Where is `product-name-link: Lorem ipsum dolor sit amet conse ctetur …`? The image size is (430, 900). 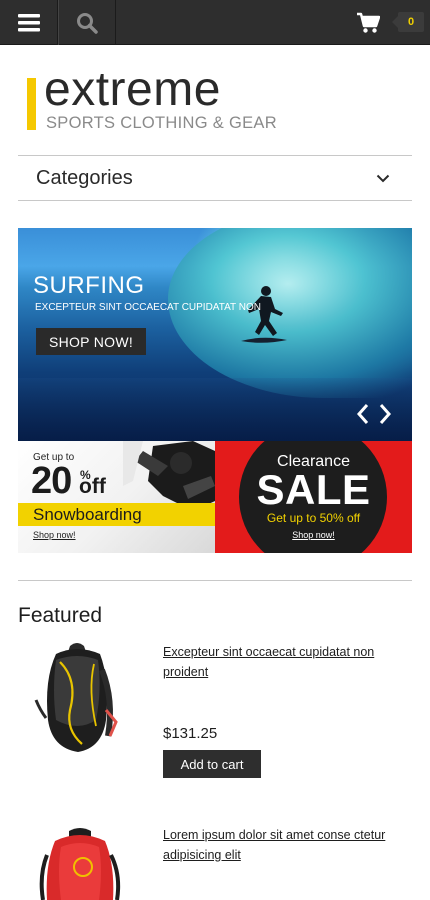
product-name-link: Lorem ipsum dolor sit amet conse ctetur … is located at coordinates (283, 845).